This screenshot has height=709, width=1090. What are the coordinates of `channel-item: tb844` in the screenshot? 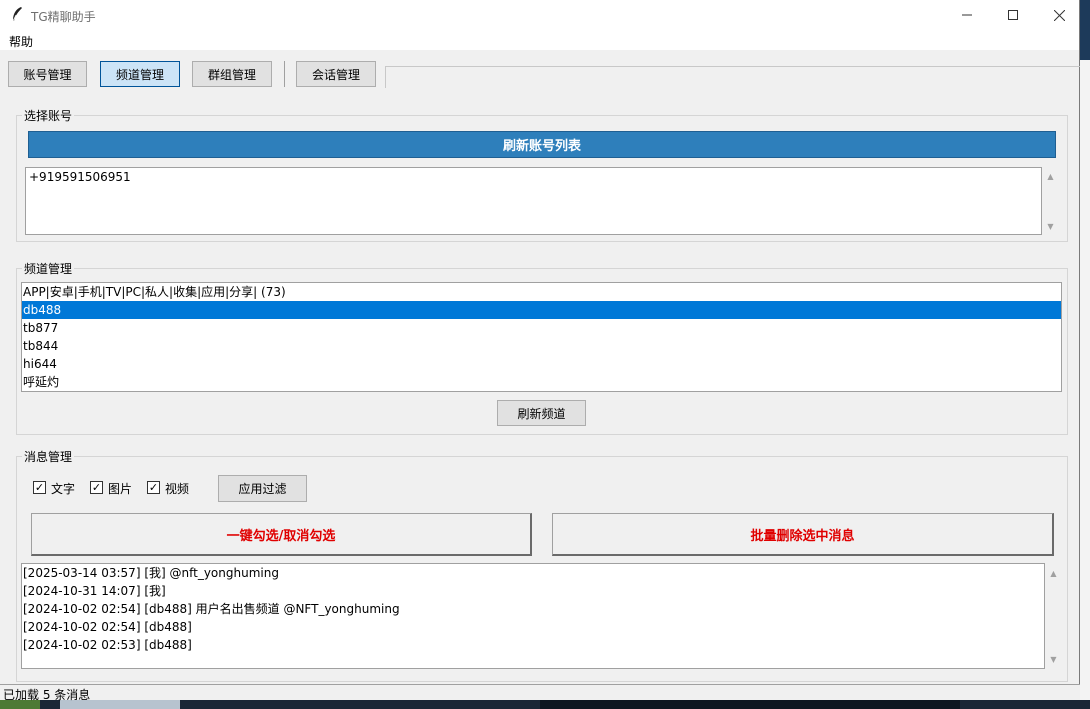 It's located at (541, 346).